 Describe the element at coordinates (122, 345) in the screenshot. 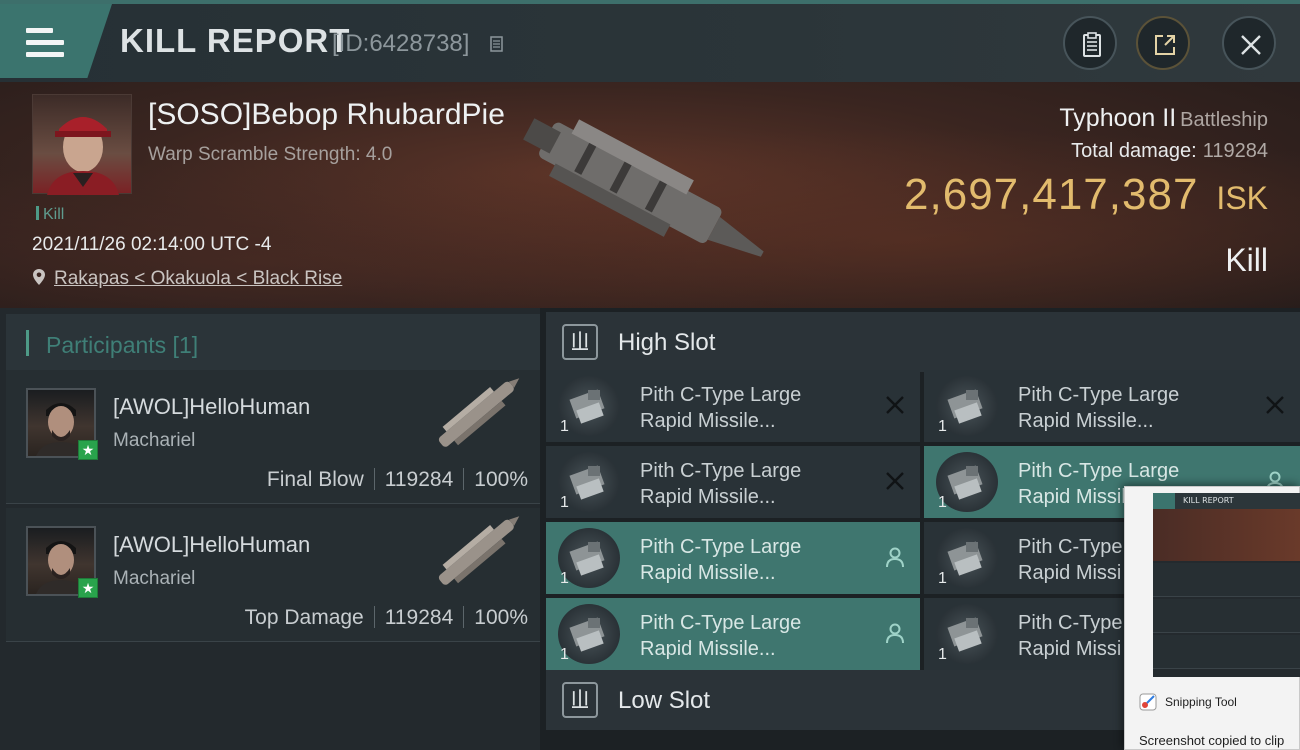

I see `participants-title: Participants [1]` at that location.